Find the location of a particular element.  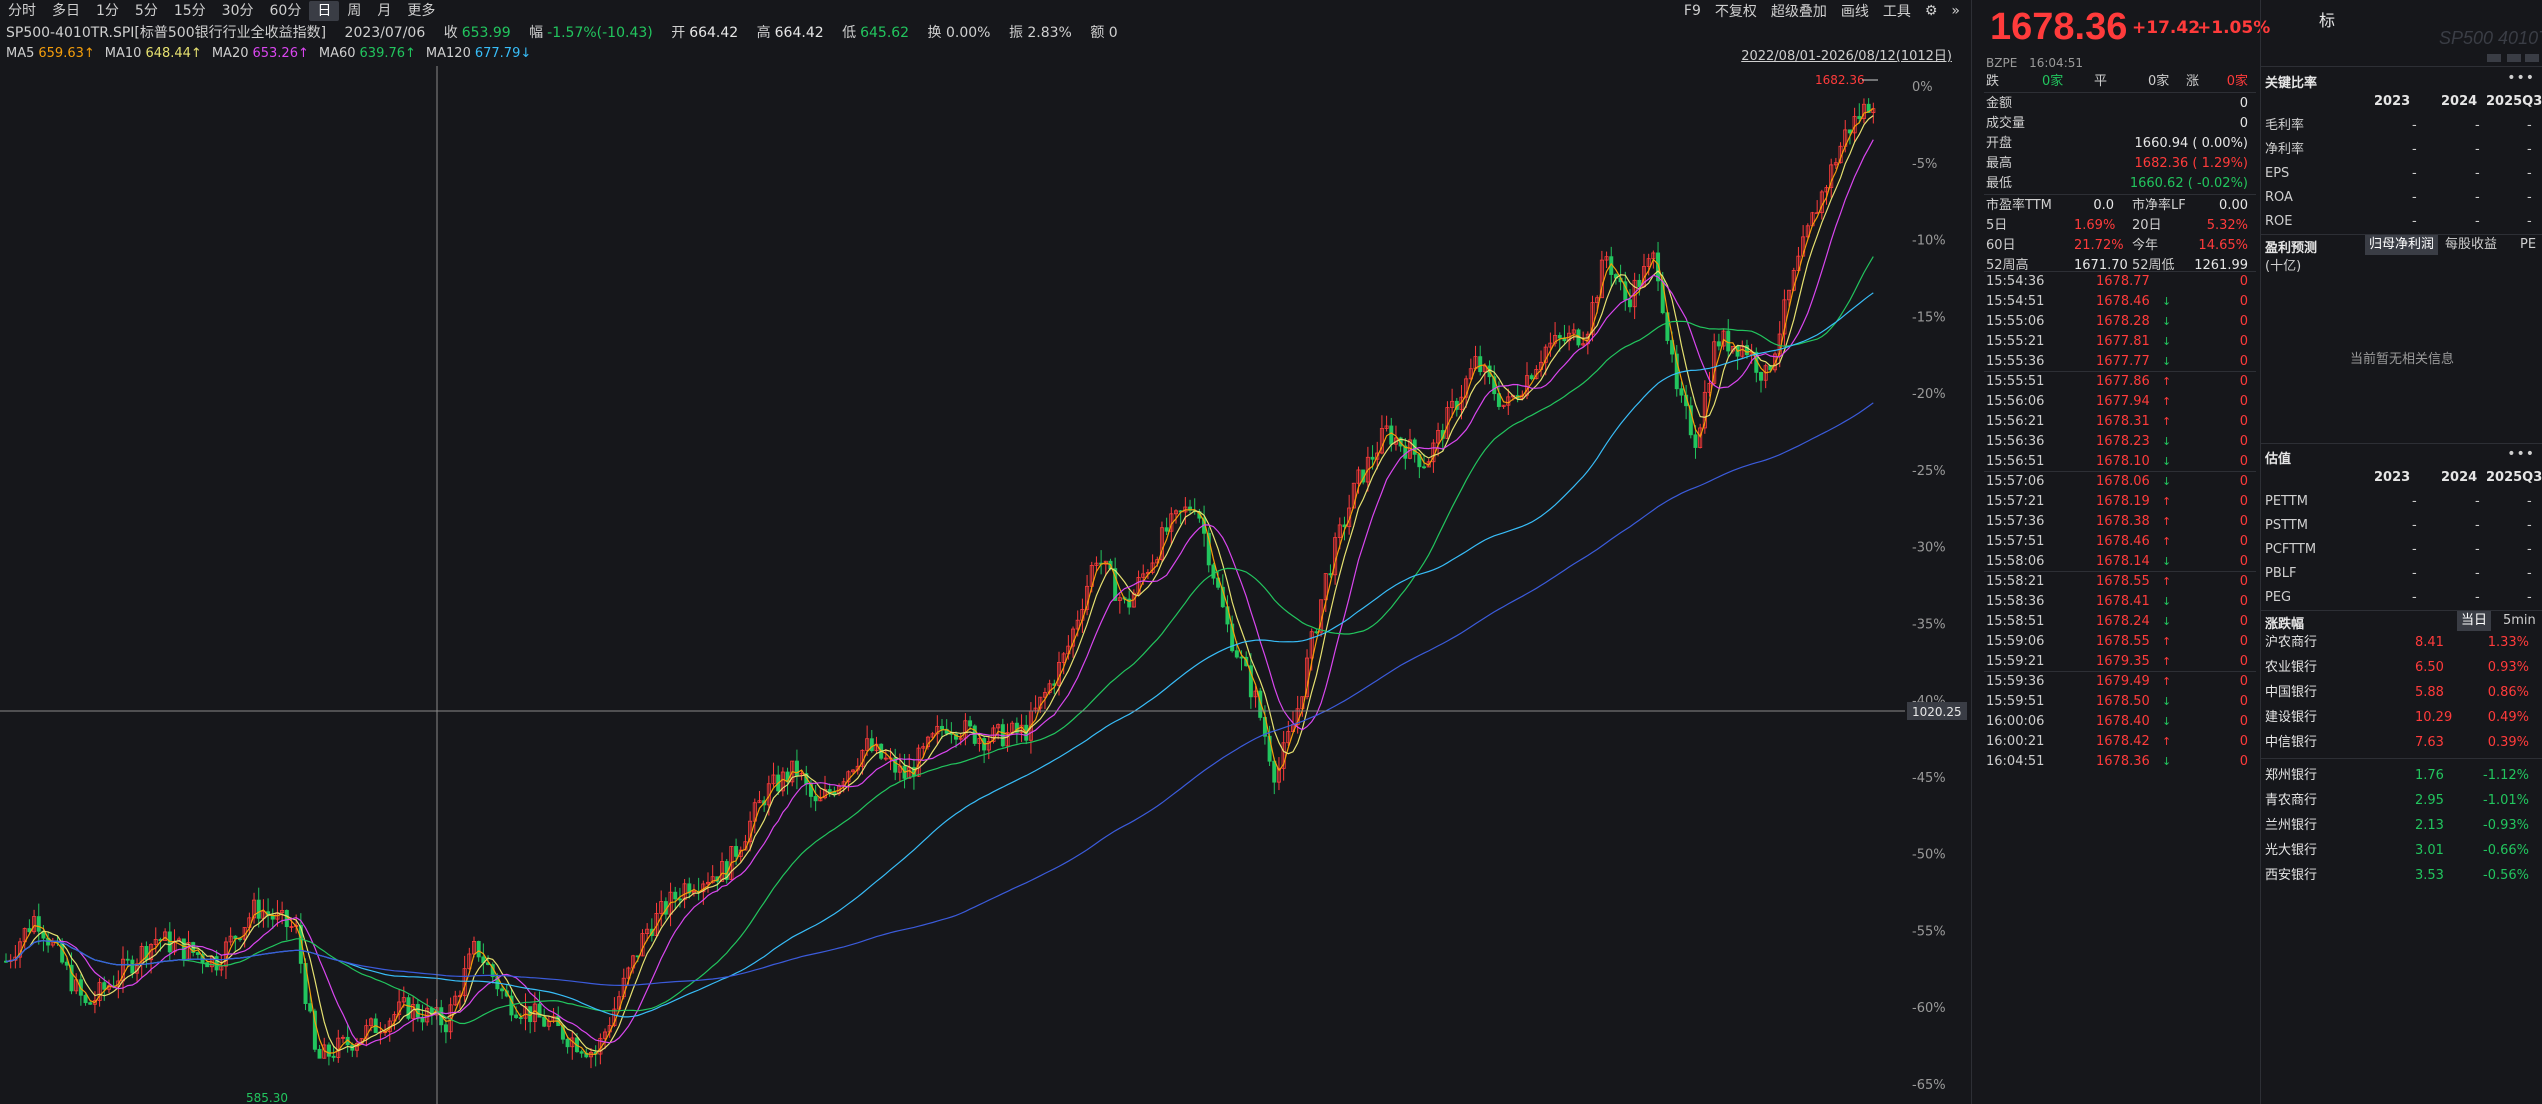

tick-time: 15:56:36 is located at coordinates (2015, 441).